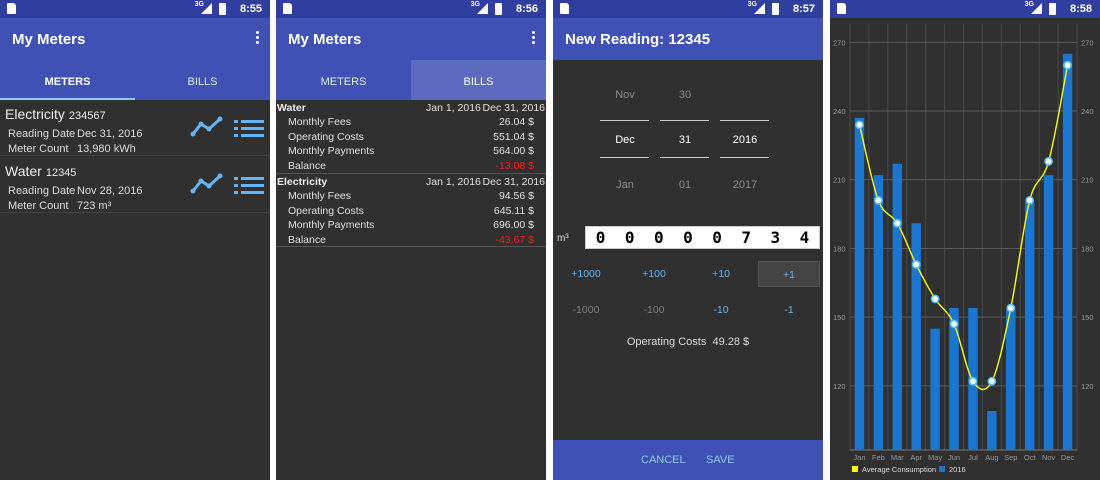 This screenshot has height=480, width=1100. Describe the element at coordinates (135, 39) in the screenshot. I see `app-bar: My Meters` at that location.